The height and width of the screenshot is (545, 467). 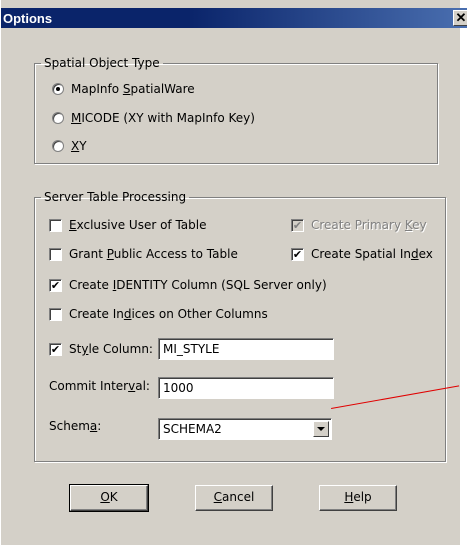 I want to click on radio-spatialware: MapInfo SpatialWare, so click(x=123, y=89).